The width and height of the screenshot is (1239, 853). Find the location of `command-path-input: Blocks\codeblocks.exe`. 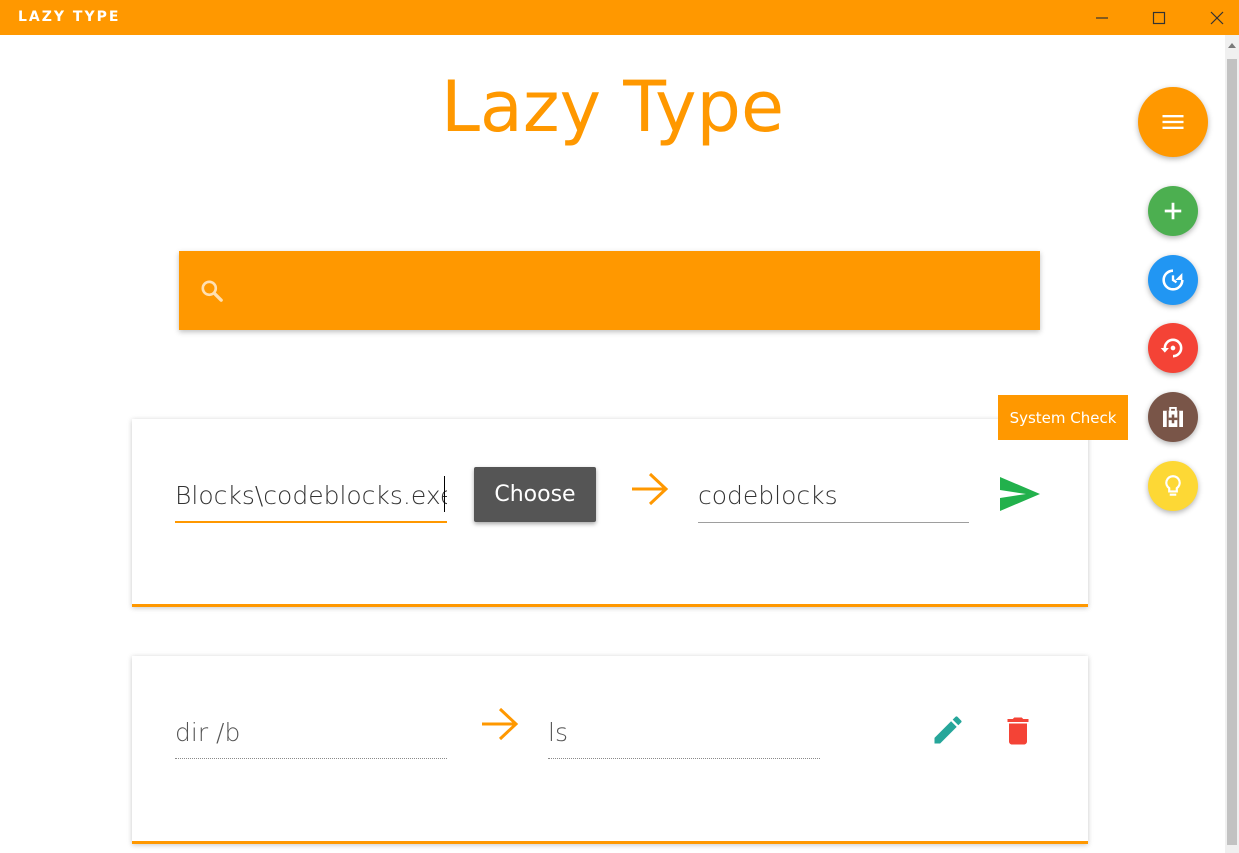

command-path-input: Blocks\codeblocks.exe is located at coordinates (311, 499).